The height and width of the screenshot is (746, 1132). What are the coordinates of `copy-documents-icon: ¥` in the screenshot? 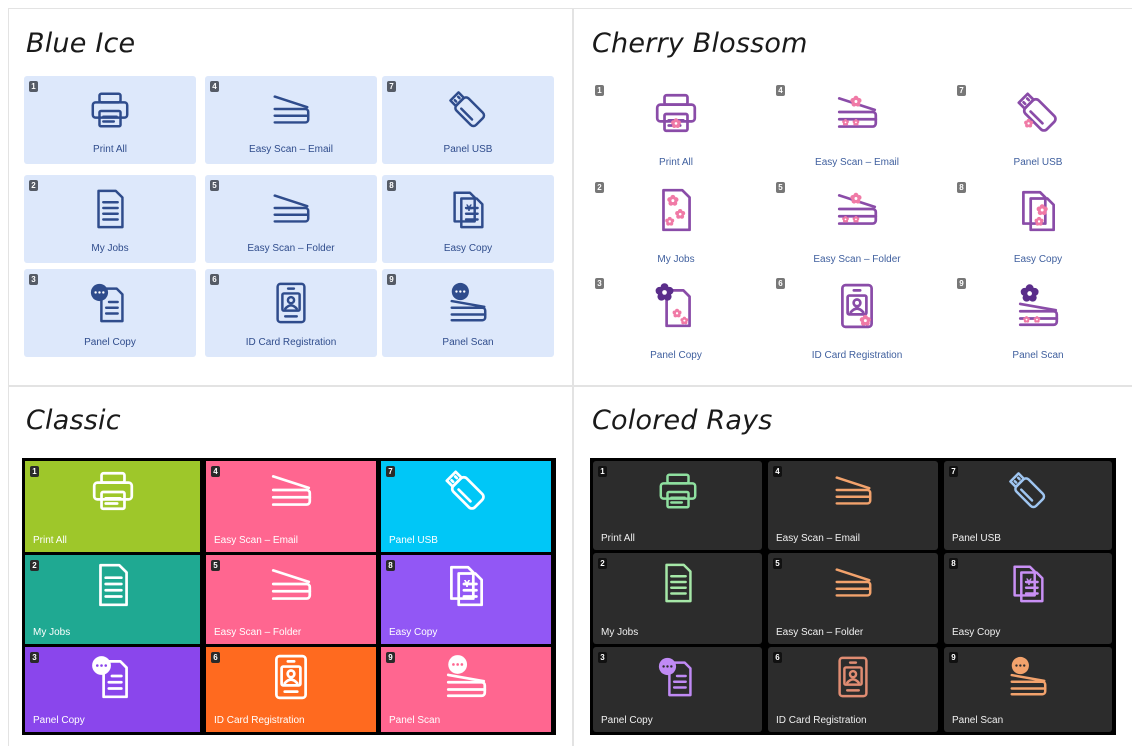 It's located at (1028, 583).